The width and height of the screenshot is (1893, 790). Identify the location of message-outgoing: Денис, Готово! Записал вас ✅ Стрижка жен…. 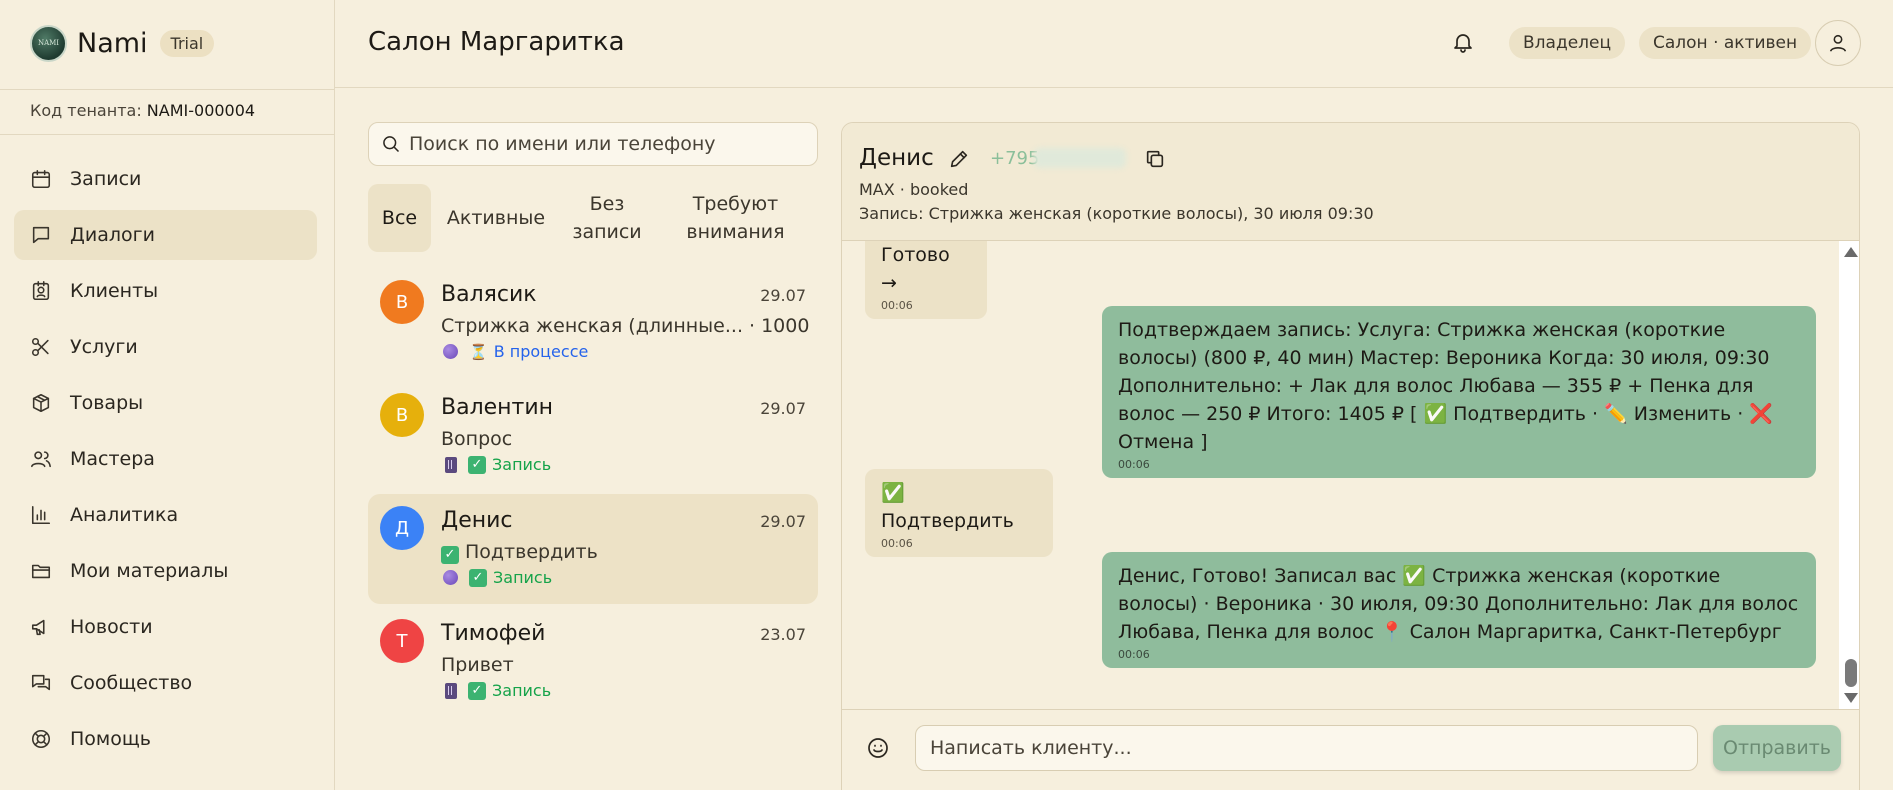
(1459, 610).